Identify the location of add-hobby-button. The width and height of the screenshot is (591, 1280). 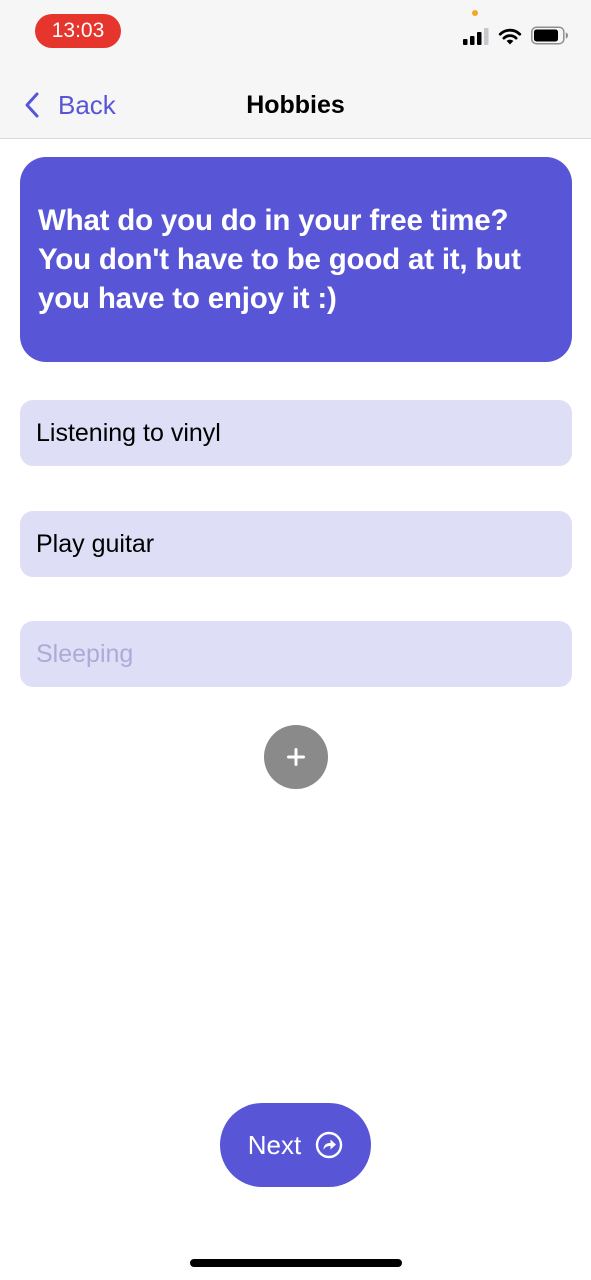
(296, 757).